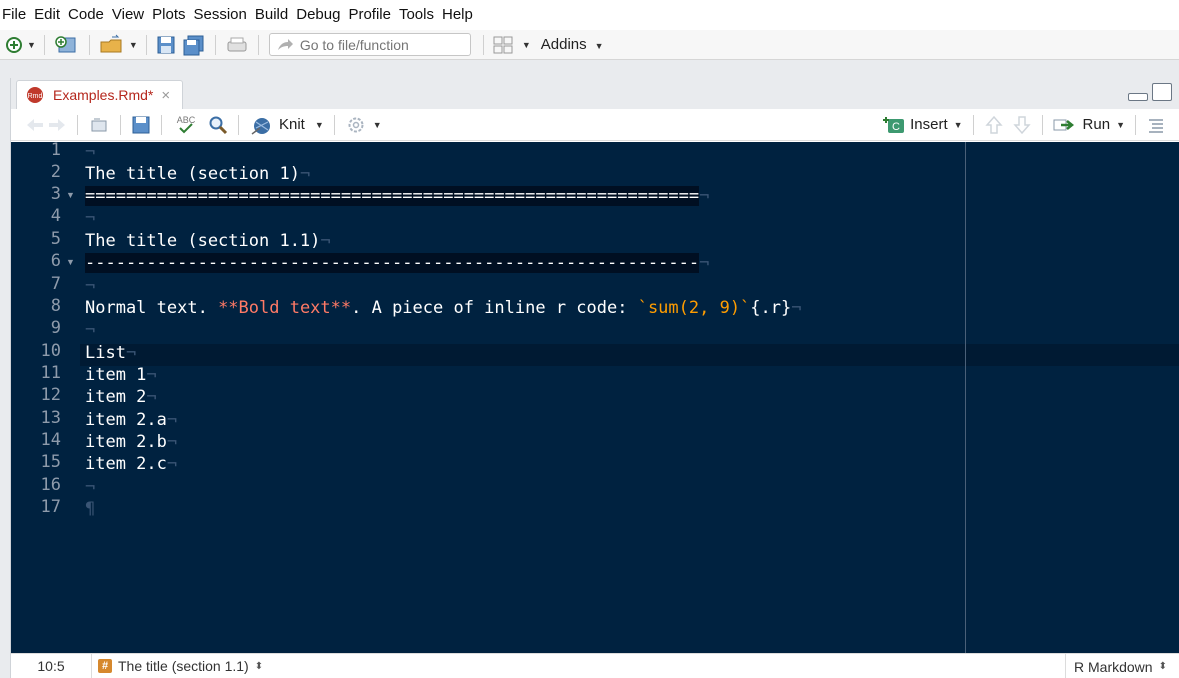 This screenshot has height=678, width=1179. Describe the element at coordinates (55, 261) in the screenshot. I see `line-number: 6` at that location.